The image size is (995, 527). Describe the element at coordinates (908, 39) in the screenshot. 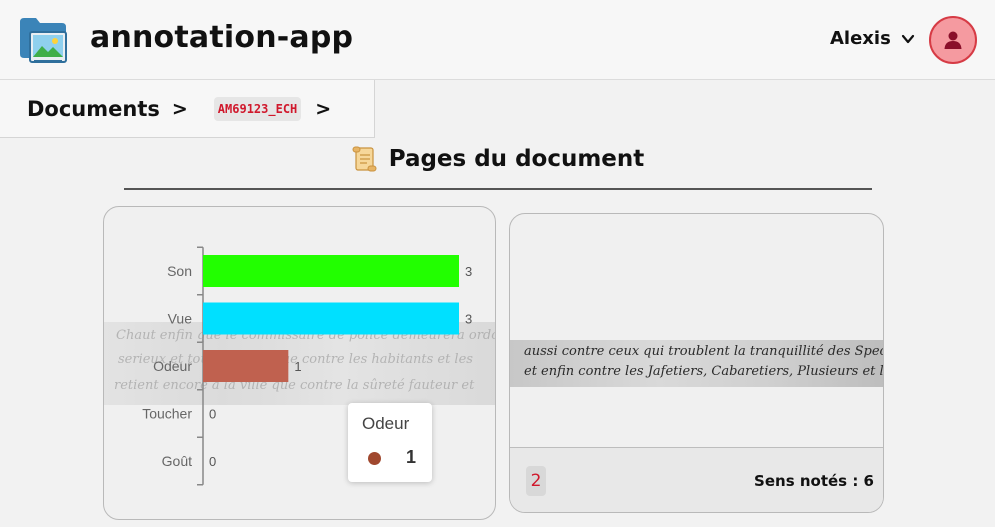

I see `chevron-down-icon` at that location.